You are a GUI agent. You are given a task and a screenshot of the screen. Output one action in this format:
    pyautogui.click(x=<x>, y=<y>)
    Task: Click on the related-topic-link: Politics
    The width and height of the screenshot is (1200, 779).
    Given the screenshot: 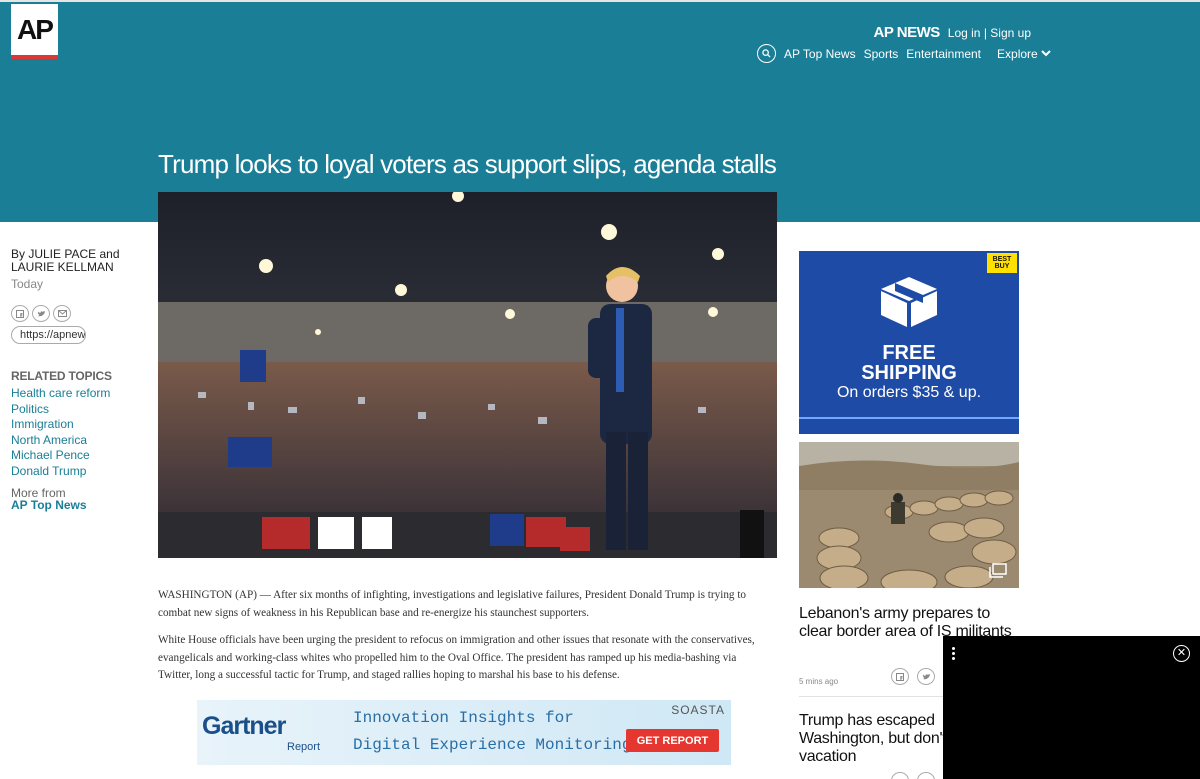 What is the action you would take?
    pyautogui.click(x=66, y=410)
    